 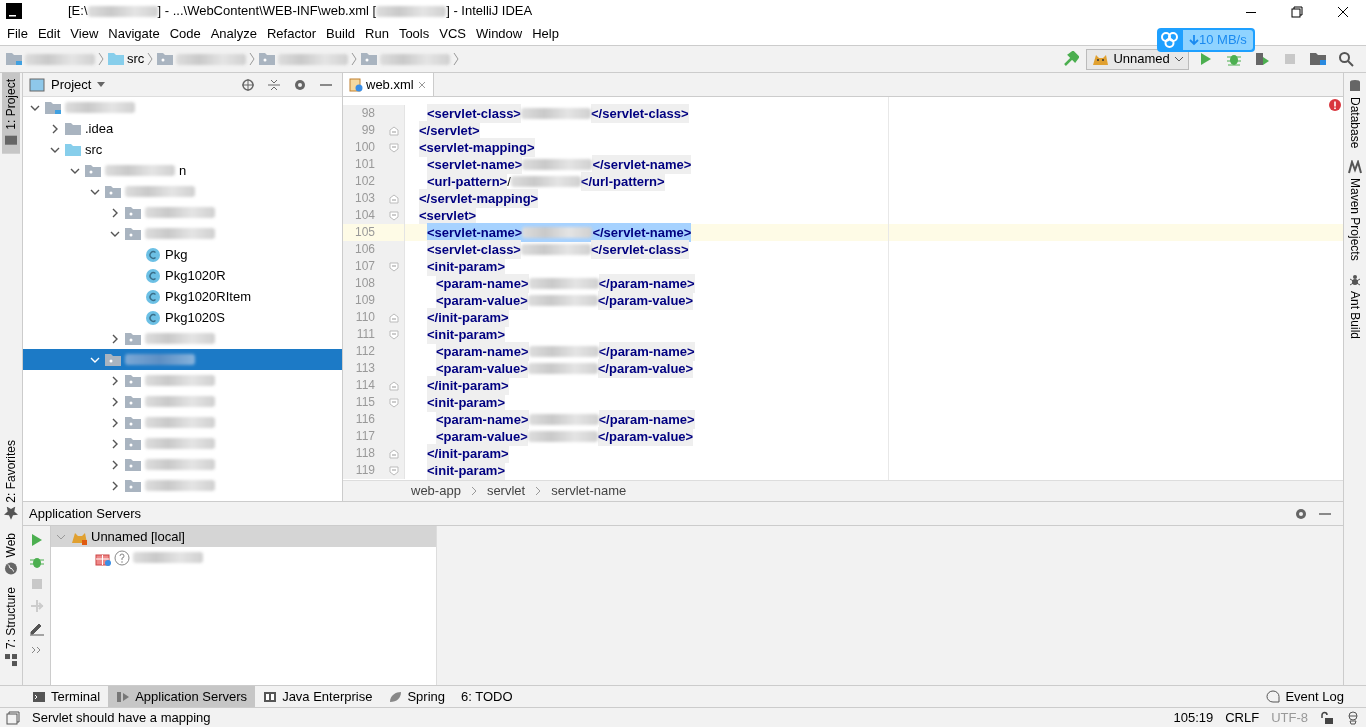 What do you see at coordinates (363, 283) in the screenshot?
I see `line-number: 108` at bounding box center [363, 283].